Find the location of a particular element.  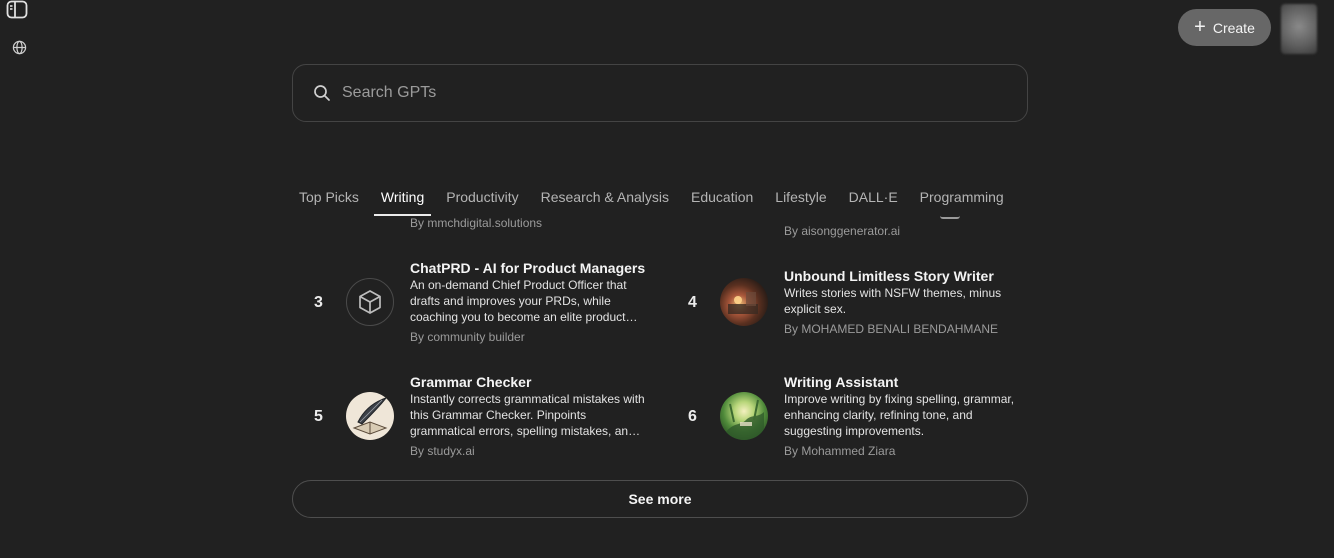

tab-lifestyle: Lifestyle is located at coordinates (800, 197).